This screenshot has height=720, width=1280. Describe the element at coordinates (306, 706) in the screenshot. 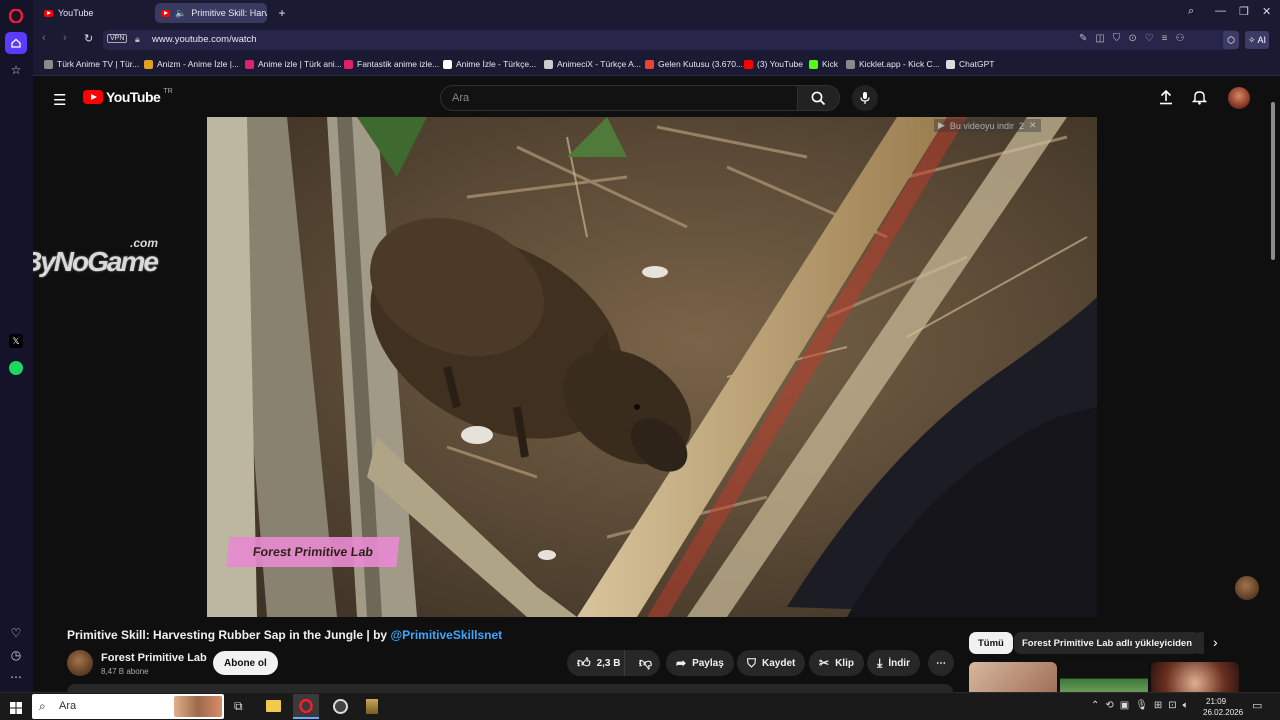

I see `opera-taskbar-icon` at that location.